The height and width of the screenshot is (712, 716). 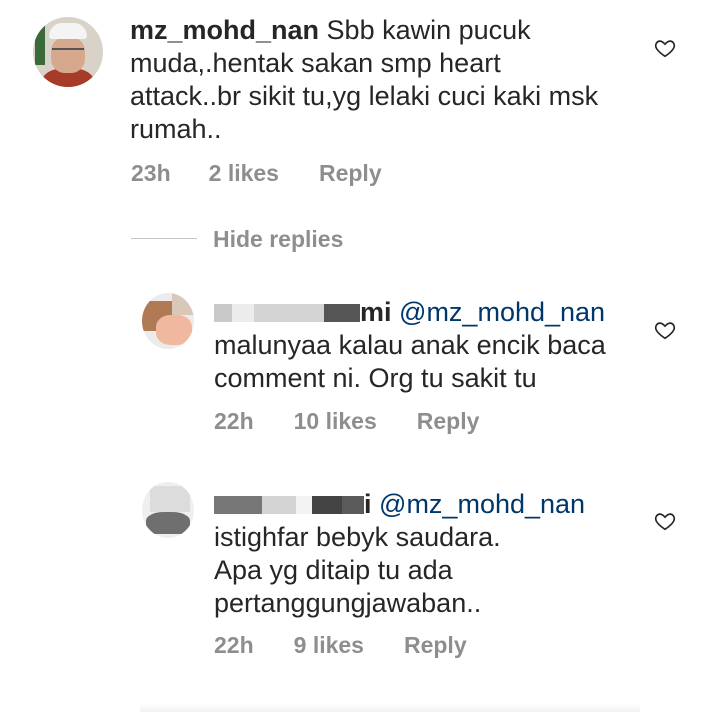 I want to click on reply-meta: 22h 10 likes Reply, so click(x=346, y=421).